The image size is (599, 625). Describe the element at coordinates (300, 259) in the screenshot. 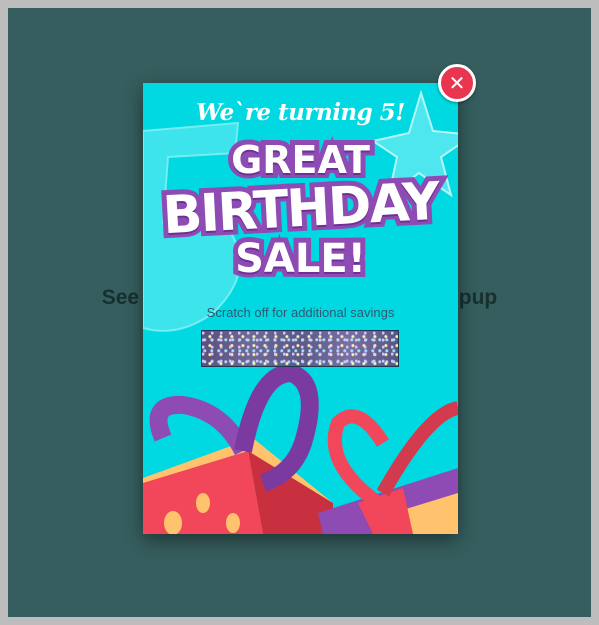

I see `title-line-sale: SALE!` at that location.